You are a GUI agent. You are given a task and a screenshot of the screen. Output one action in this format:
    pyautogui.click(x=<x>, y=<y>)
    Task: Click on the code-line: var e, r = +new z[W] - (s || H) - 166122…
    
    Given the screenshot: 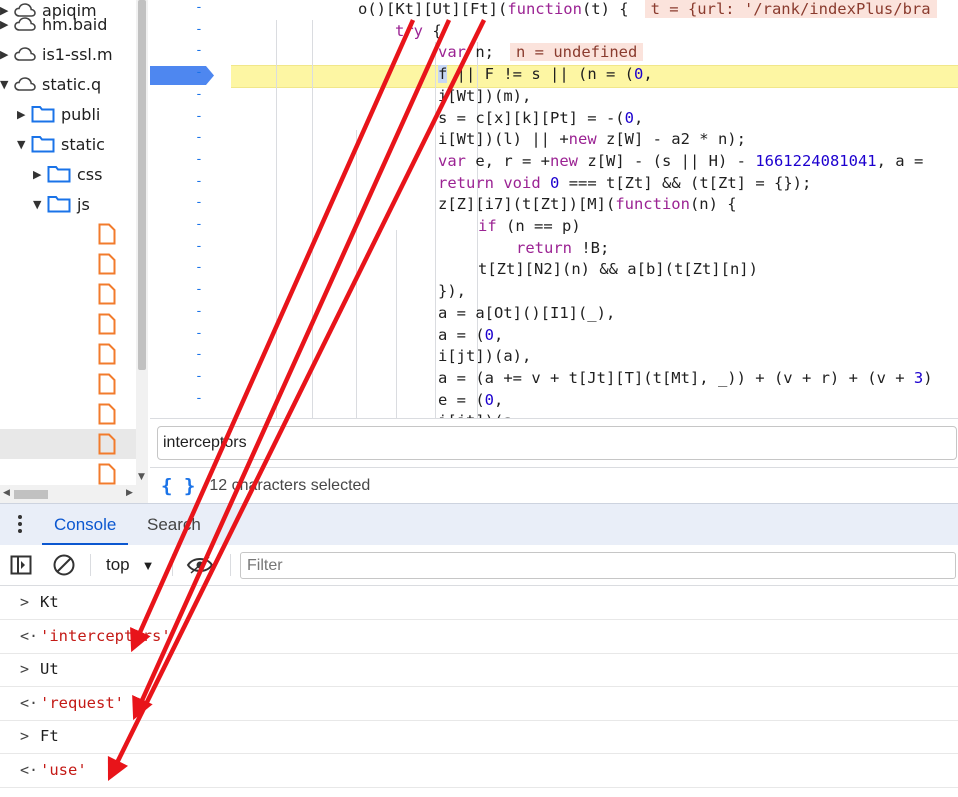 What is the action you would take?
    pyautogui.click(x=680, y=161)
    